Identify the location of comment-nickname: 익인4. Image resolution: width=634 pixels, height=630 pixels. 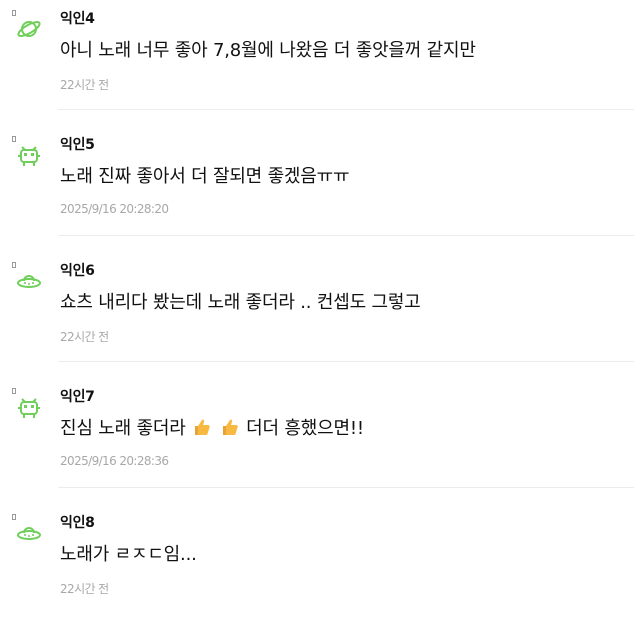
(77, 18).